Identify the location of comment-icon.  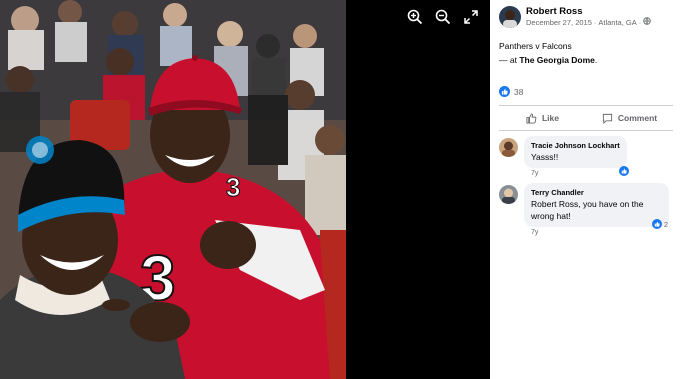
(607, 118).